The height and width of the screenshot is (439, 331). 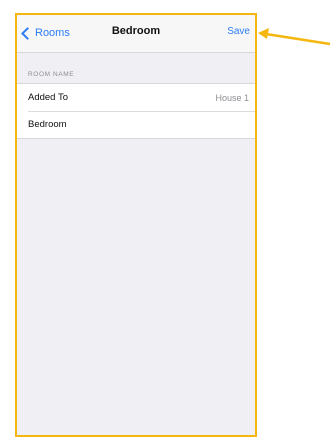 I want to click on row-added-to: Added To House 1, so click(x=136, y=97).